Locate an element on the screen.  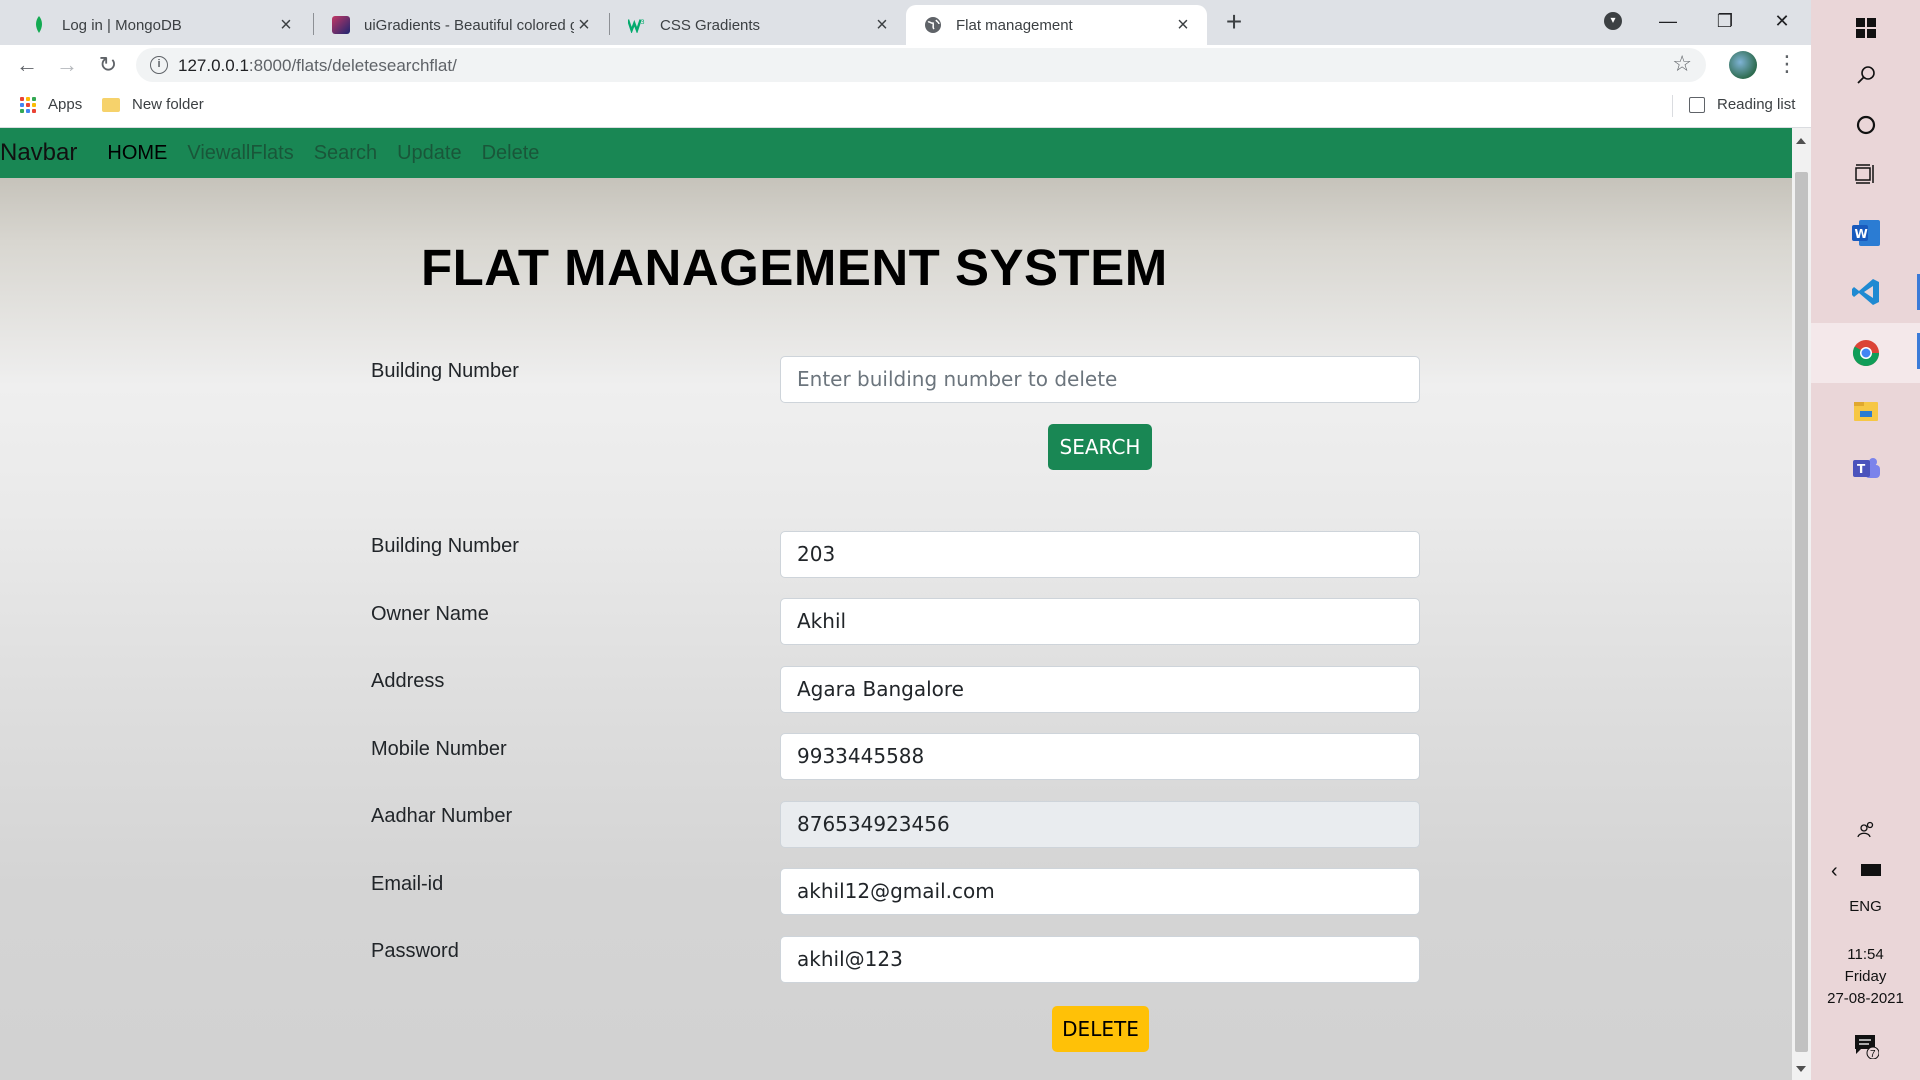
tab-mongodb: Log in | MongoDB × is located at coordinates (161, 25).